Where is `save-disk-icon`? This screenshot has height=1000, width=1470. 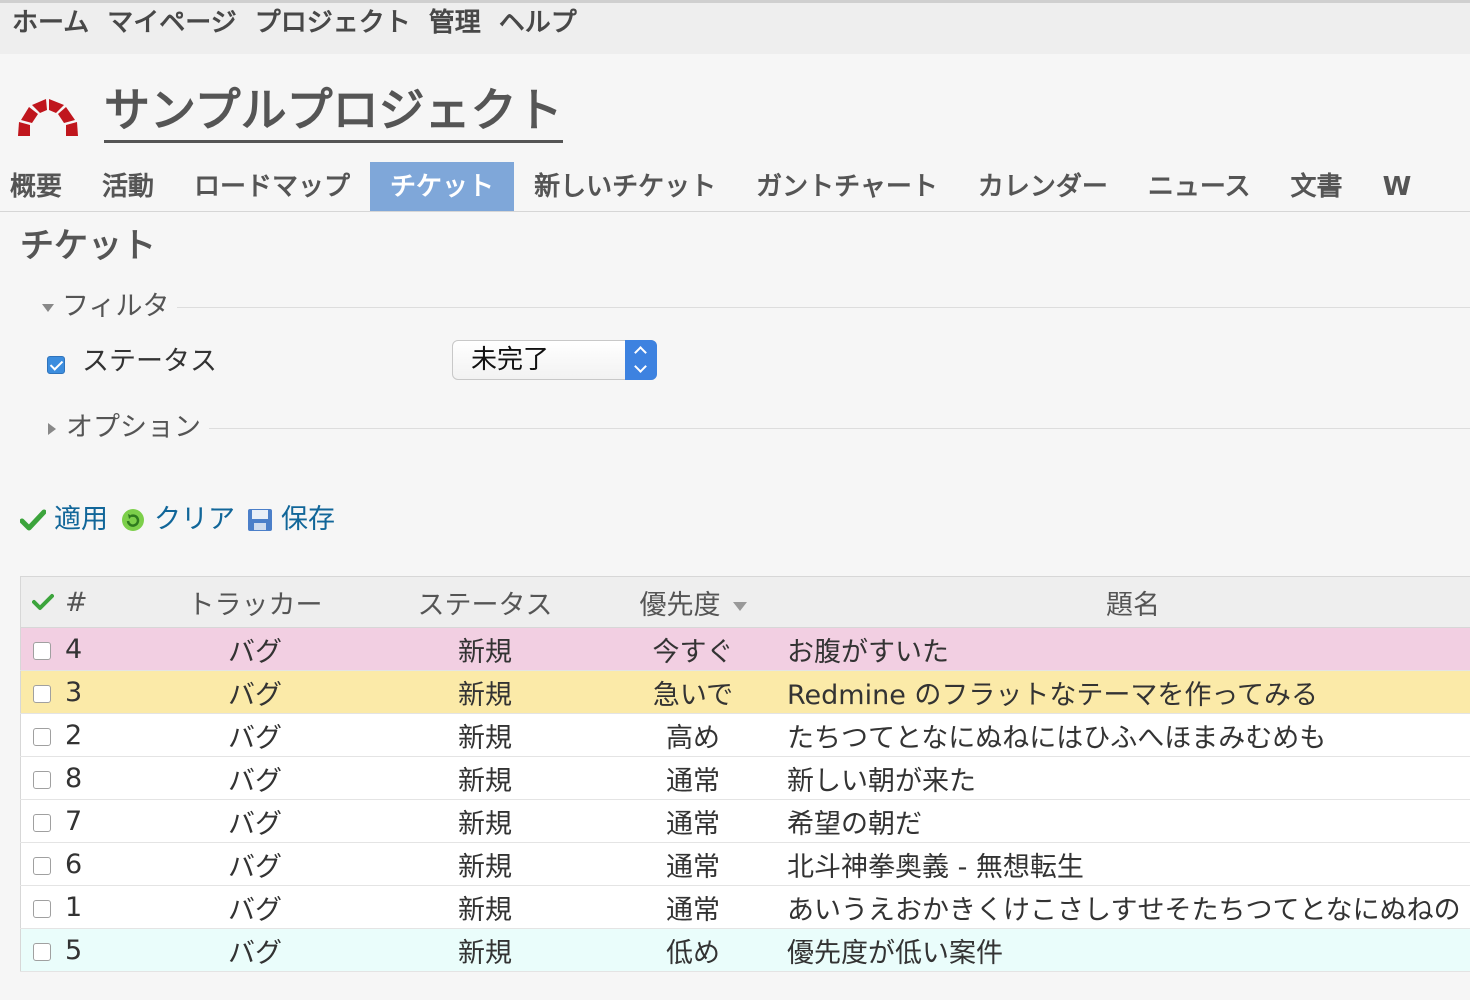 save-disk-icon is located at coordinates (260, 520).